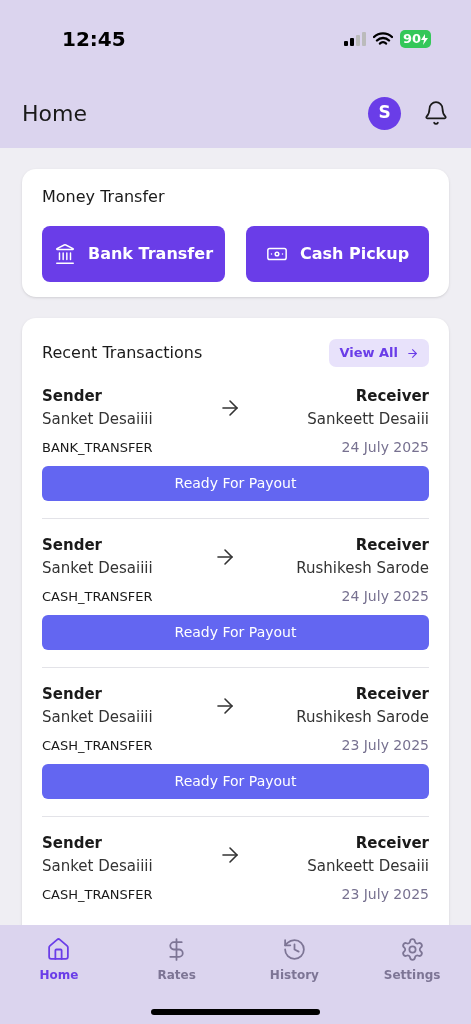 This screenshot has width=471, height=1024. What do you see at coordinates (415, 39) in the screenshot?
I see `battery-indicator: 90` at bounding box center [415, 39].